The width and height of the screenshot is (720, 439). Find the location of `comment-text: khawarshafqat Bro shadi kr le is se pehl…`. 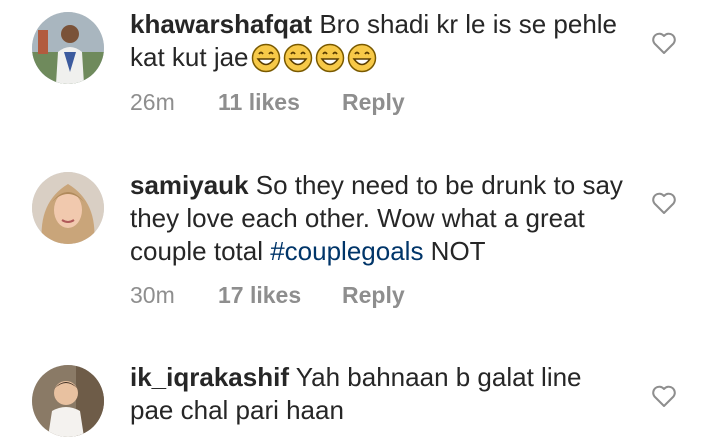

comment-text: khawarshafqat Bro shadi kr le is se pehl… is located at coordinates (380, 41).